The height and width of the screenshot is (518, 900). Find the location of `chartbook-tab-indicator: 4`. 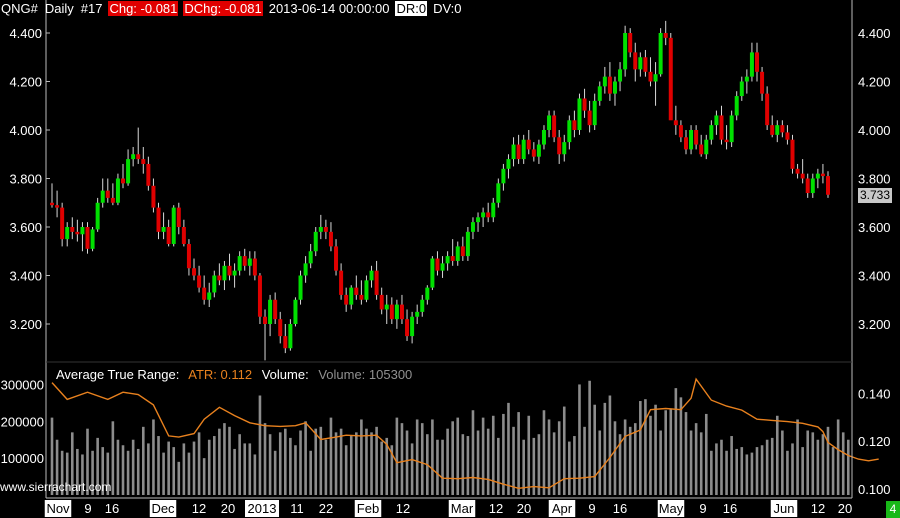

chartbook-tab-indicator: 4 is located at coordinates (893, 509).